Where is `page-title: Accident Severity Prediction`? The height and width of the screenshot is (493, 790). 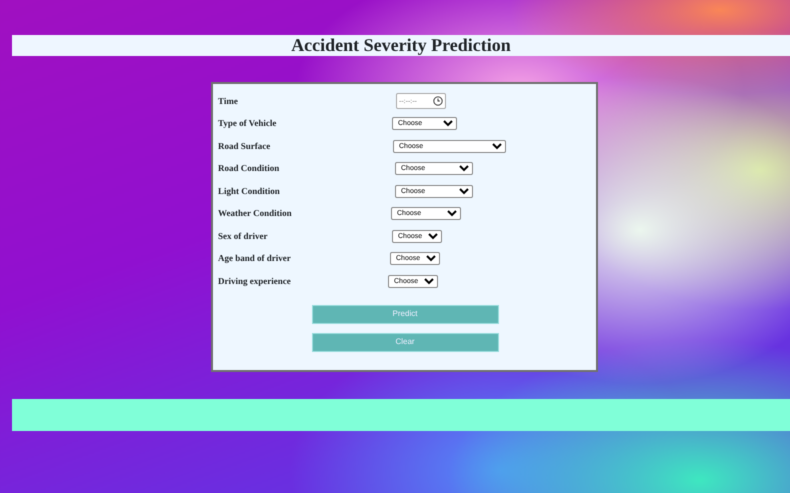 page-title: Accident Severity Prediction is located at coordinates (401, 45).